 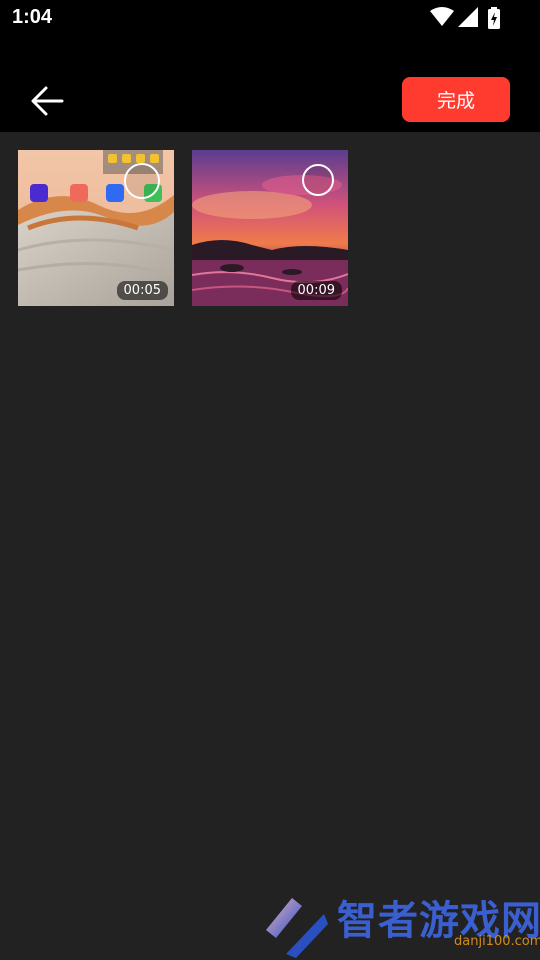 I want to click on wifi-icon, so click(x=442, y=16).